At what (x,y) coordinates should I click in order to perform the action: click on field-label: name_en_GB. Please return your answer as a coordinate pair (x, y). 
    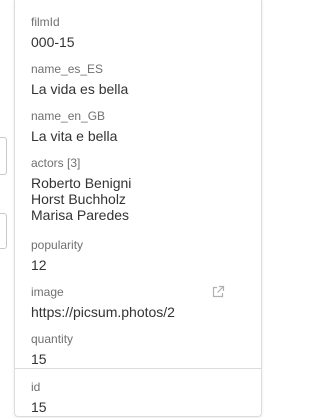
    Looking at the image, I should click on (68, 116).